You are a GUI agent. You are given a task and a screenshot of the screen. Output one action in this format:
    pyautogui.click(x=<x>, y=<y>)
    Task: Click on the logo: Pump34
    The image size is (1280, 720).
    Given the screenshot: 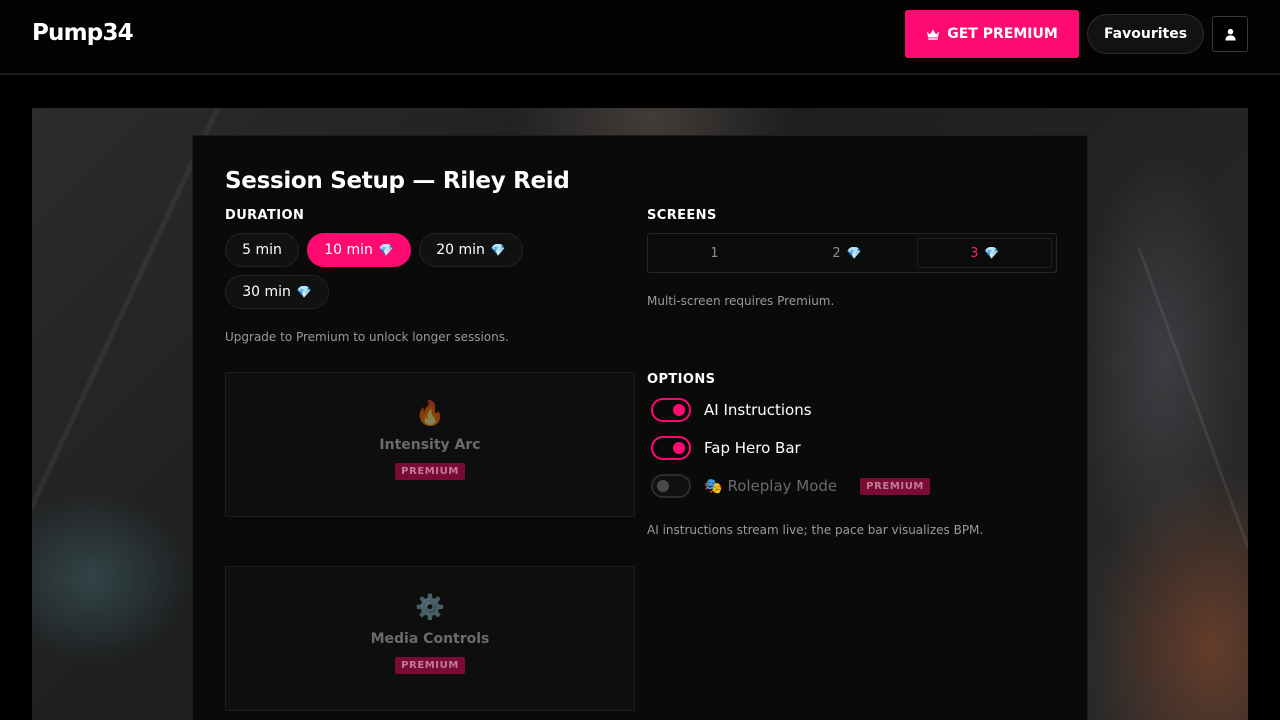 What is the action you would take?
    pyautogui.click(x=83, y=33)
    